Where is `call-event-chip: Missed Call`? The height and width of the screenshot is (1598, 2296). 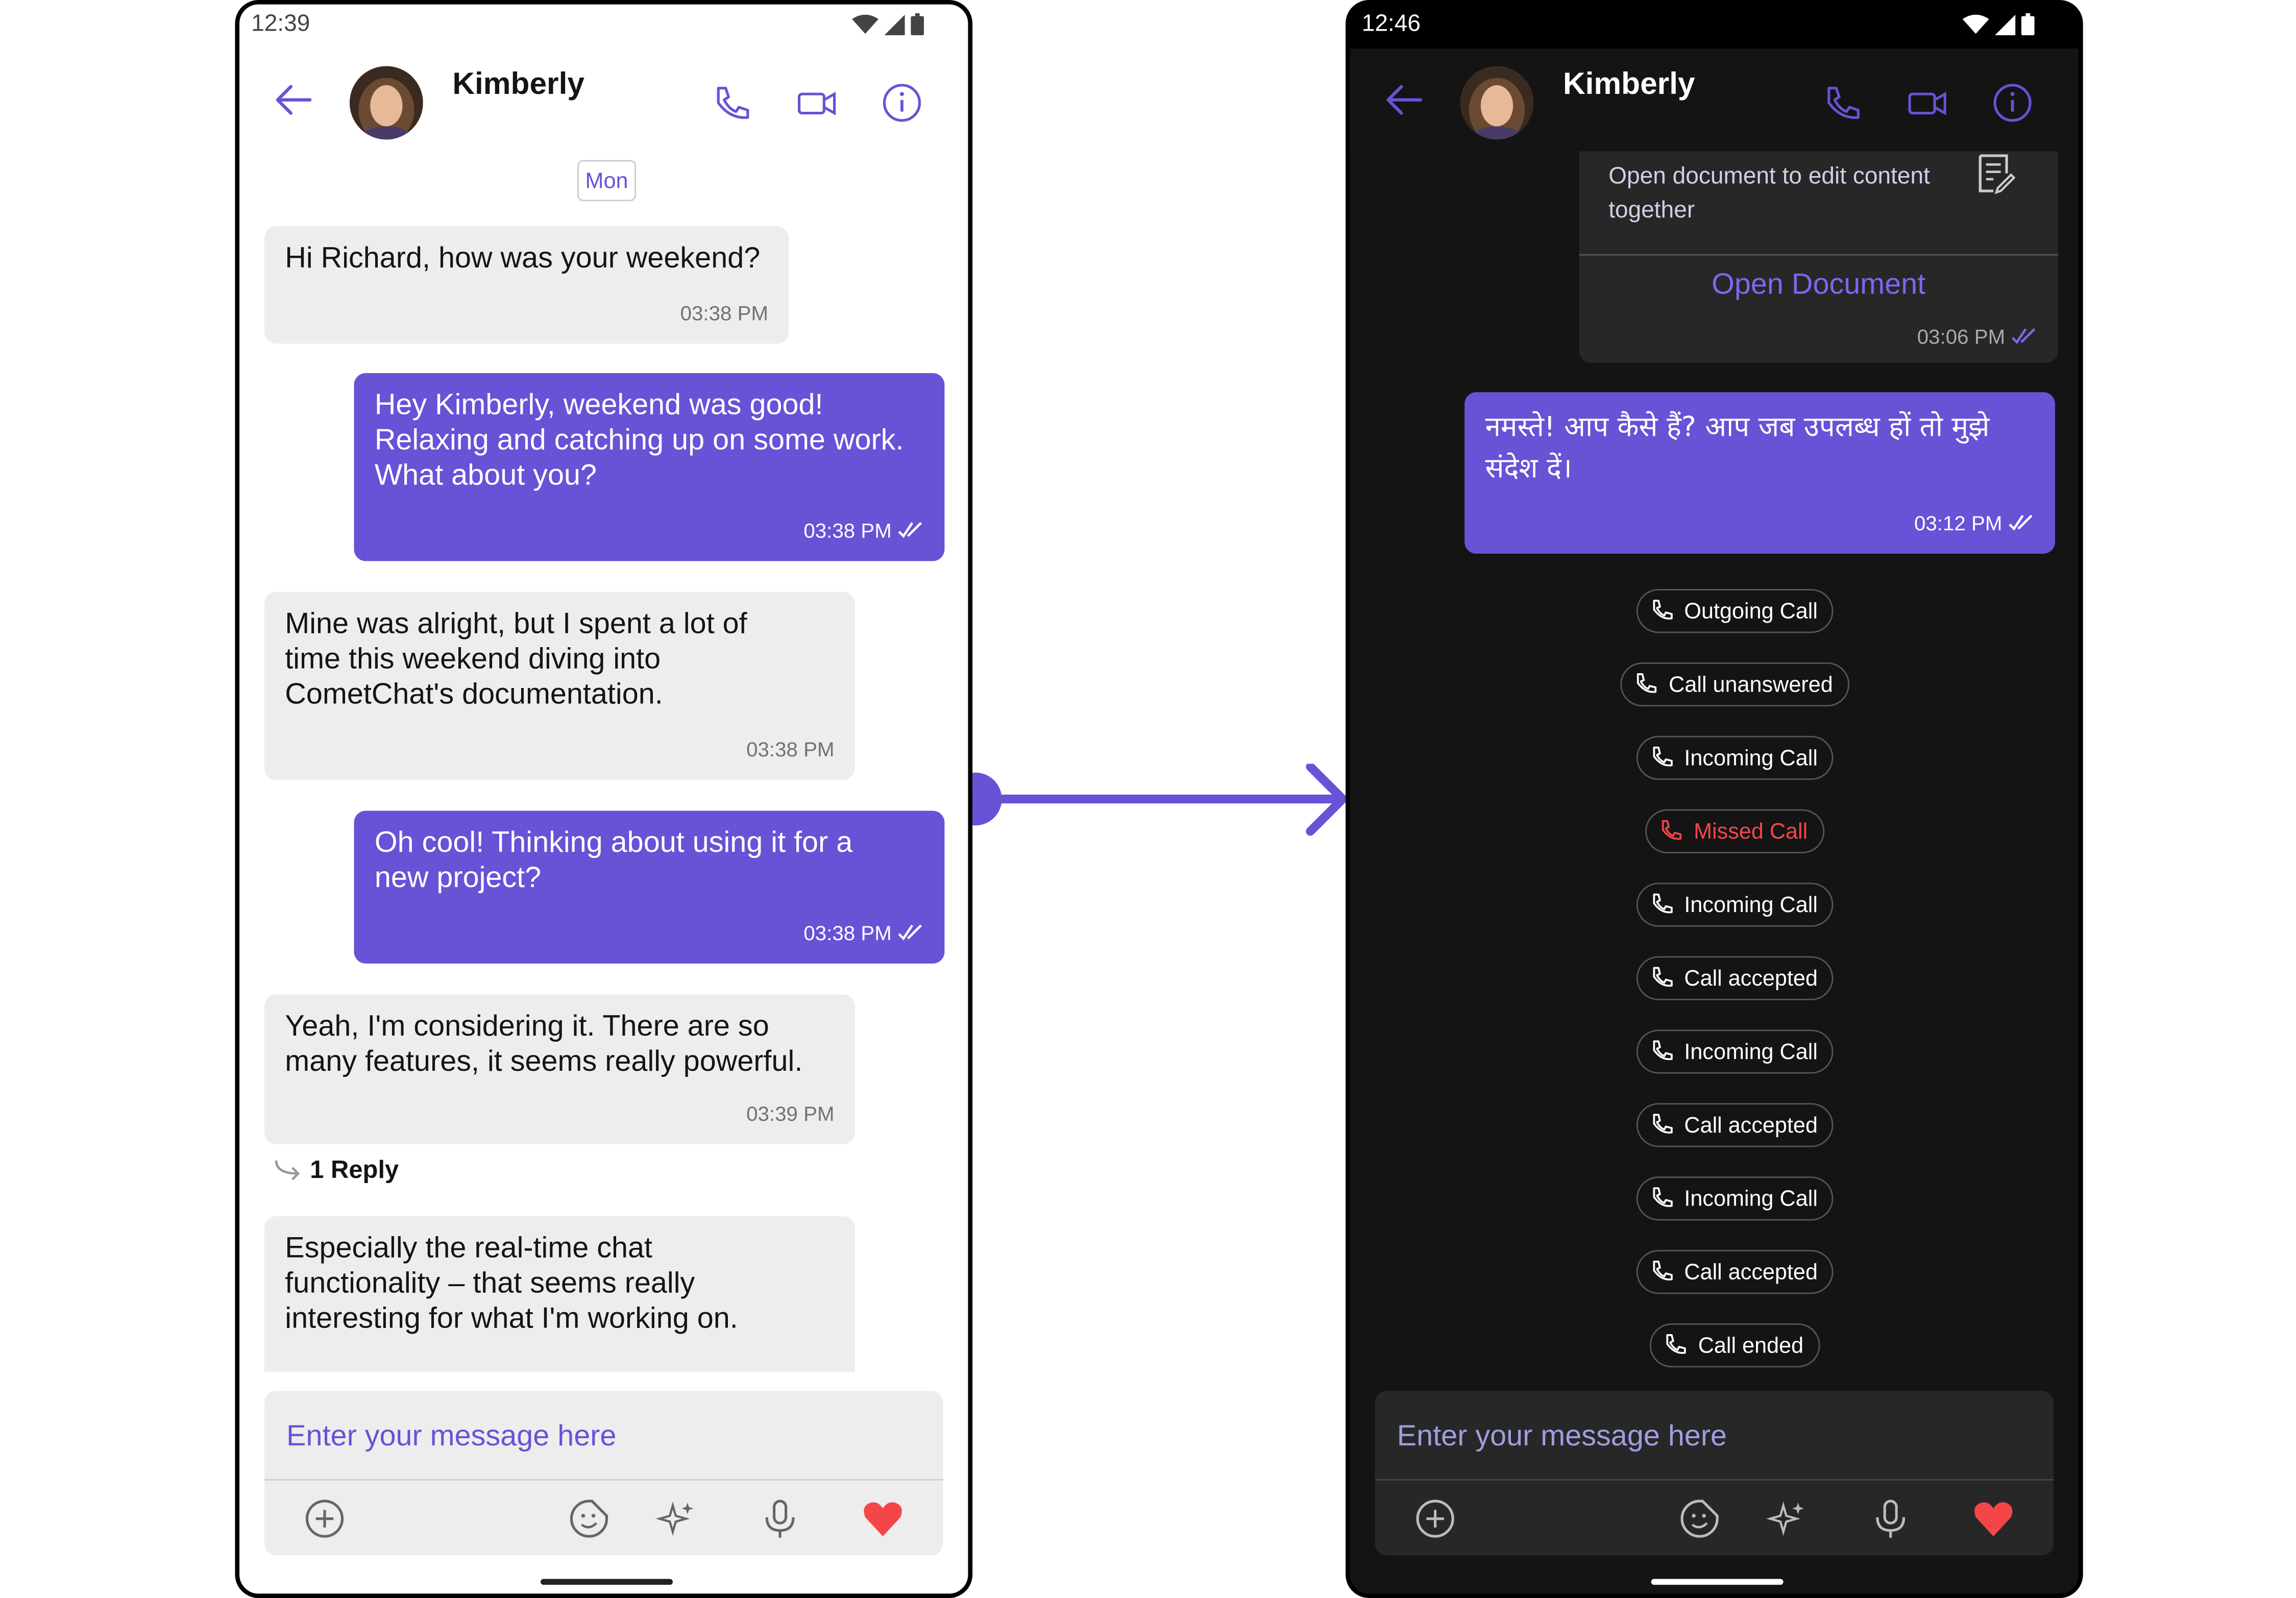 call-event-chip: Missed Call is located at coordinates (1734, 831).